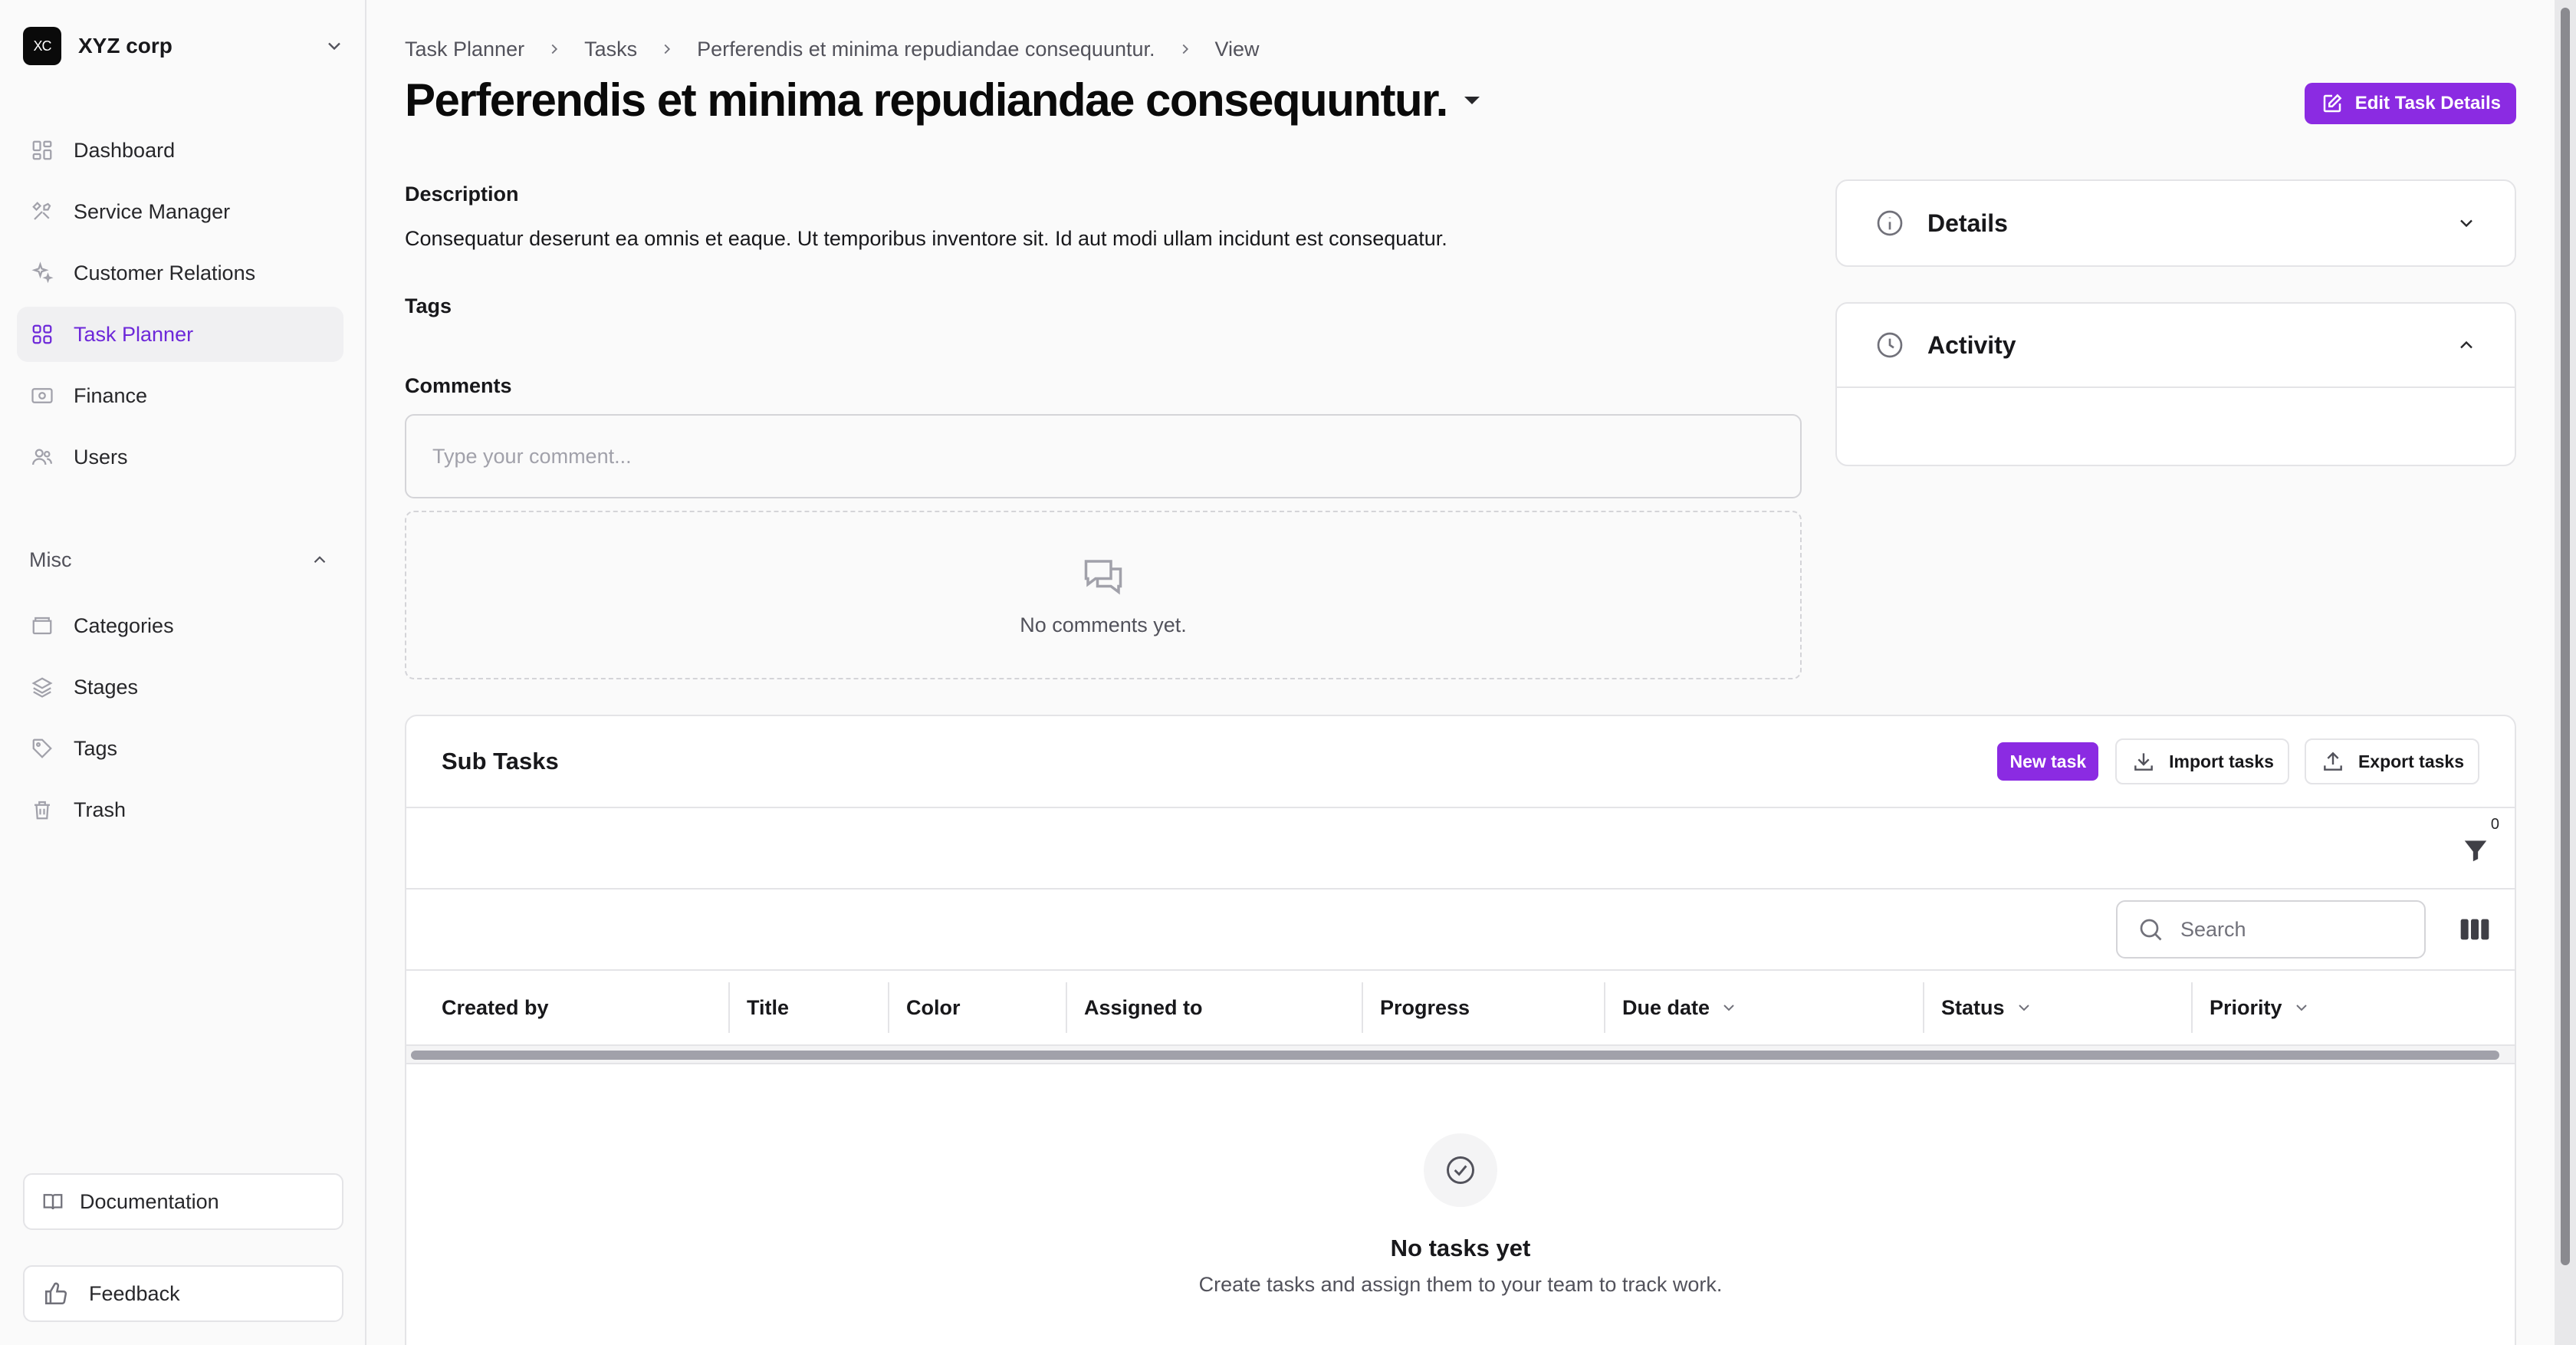 The image size is (2576, 1345). What do you see at coordinates (165, 272) in the screenshot?
I see `sidebar-item-label: Customer Relations` at bounding box center [165, 272].